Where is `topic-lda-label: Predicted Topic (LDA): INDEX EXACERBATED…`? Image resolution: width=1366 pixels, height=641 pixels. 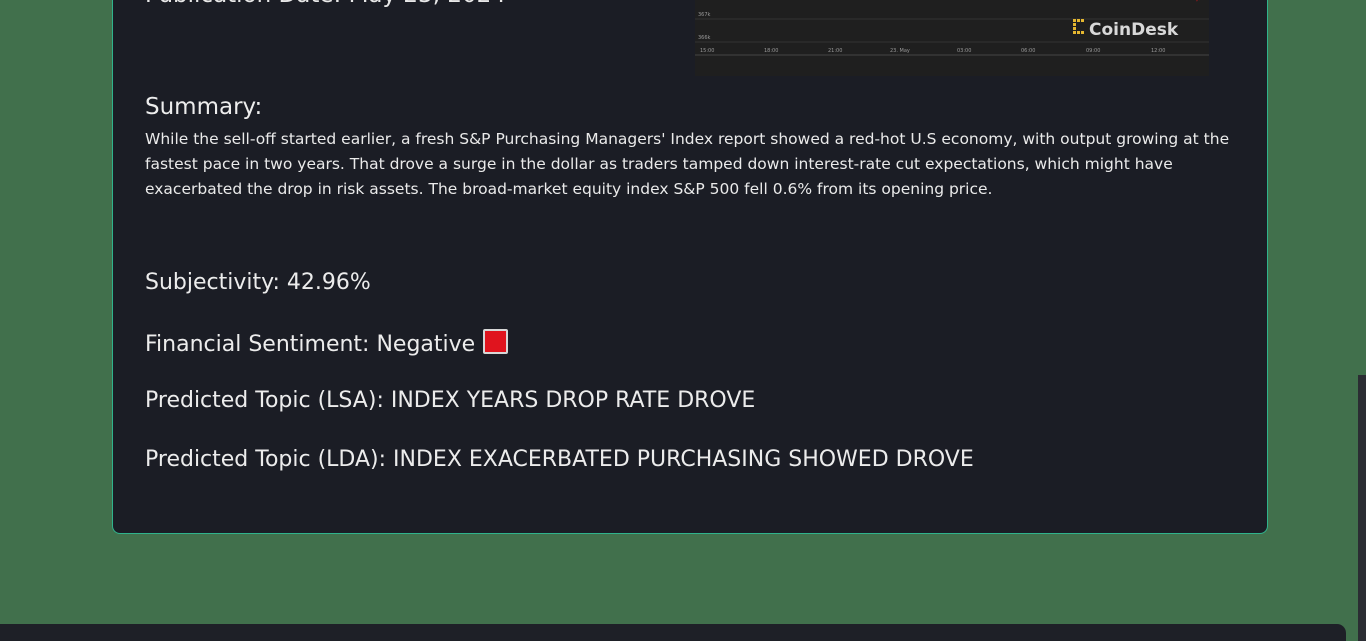
topic-lda-label: Predicted Topic (LDA): INDEX EXACERBATED… is located at coordinates (559, 459).